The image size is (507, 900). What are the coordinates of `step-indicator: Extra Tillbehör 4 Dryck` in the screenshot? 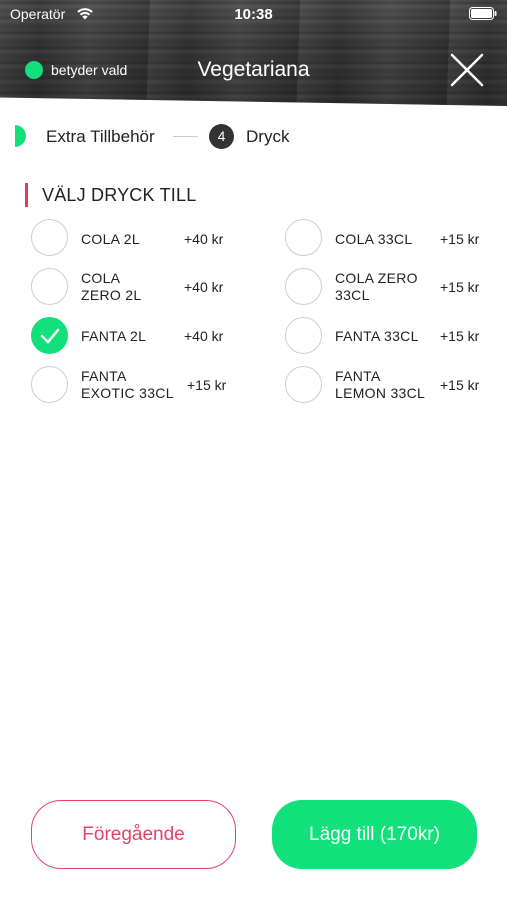 It's located at (253, 136).